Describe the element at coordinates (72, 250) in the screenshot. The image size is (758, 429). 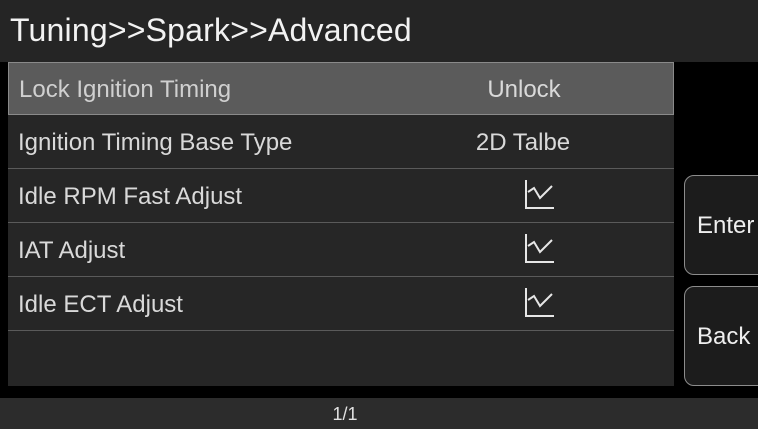
I see `row-label: IAT Adjust` at that location.